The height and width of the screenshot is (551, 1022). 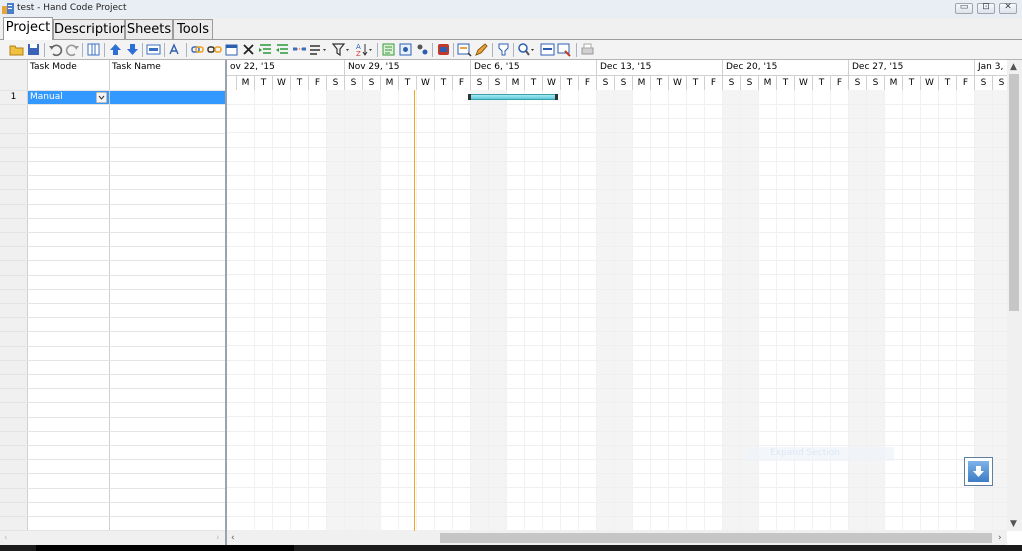 What do you see at coordinates (1013, 67) in the screenshot?
I see `scroll-up-icon: ▲` at bounding box center [1013, 67].